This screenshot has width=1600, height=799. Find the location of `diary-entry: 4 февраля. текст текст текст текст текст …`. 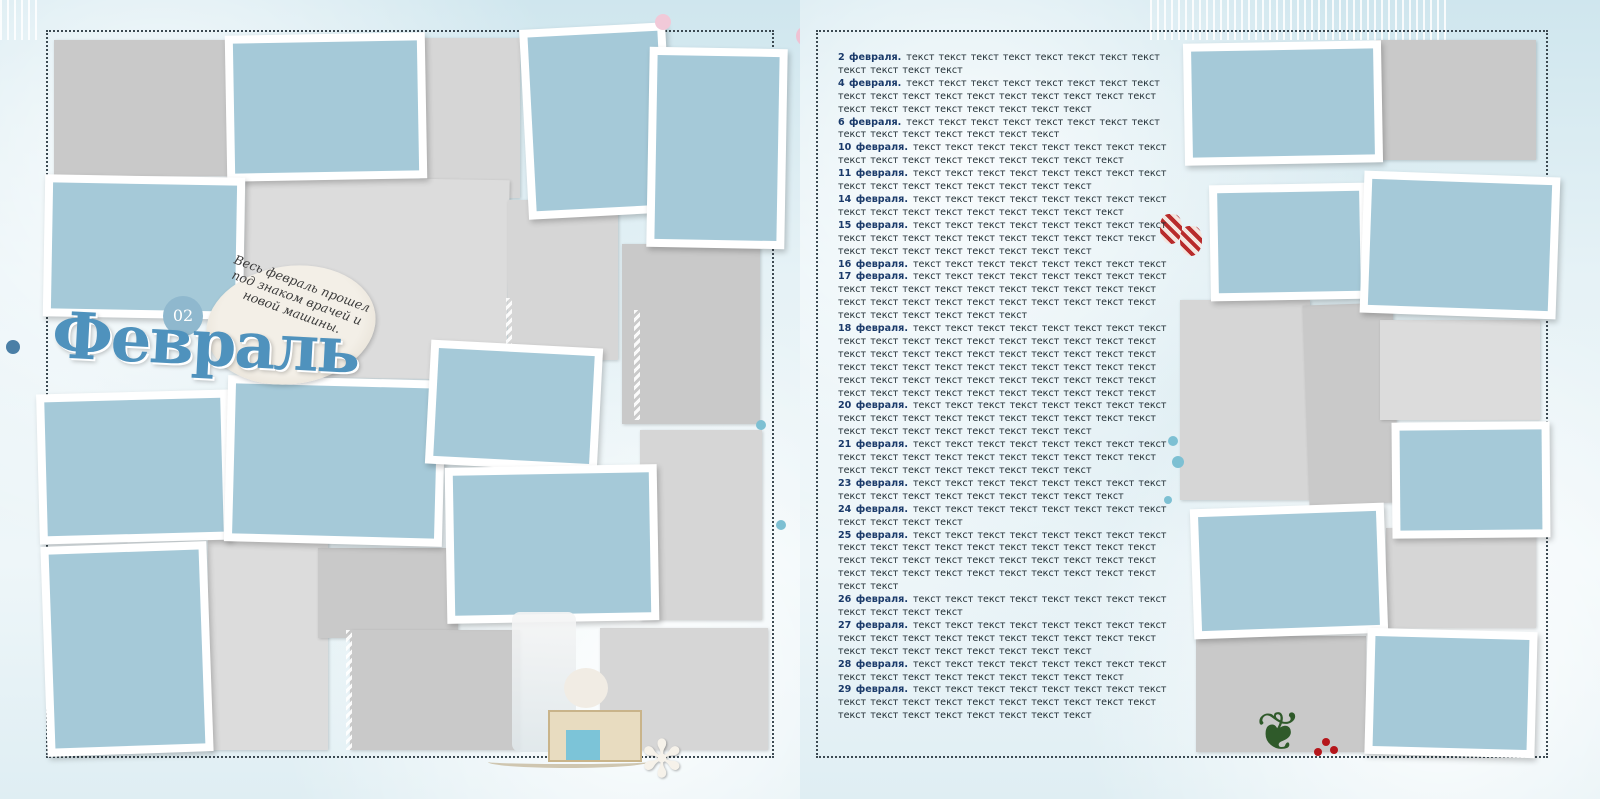

diary-entry: 4 февраля. текст текст текст текст текст … is located at coordinates (1008, 97).